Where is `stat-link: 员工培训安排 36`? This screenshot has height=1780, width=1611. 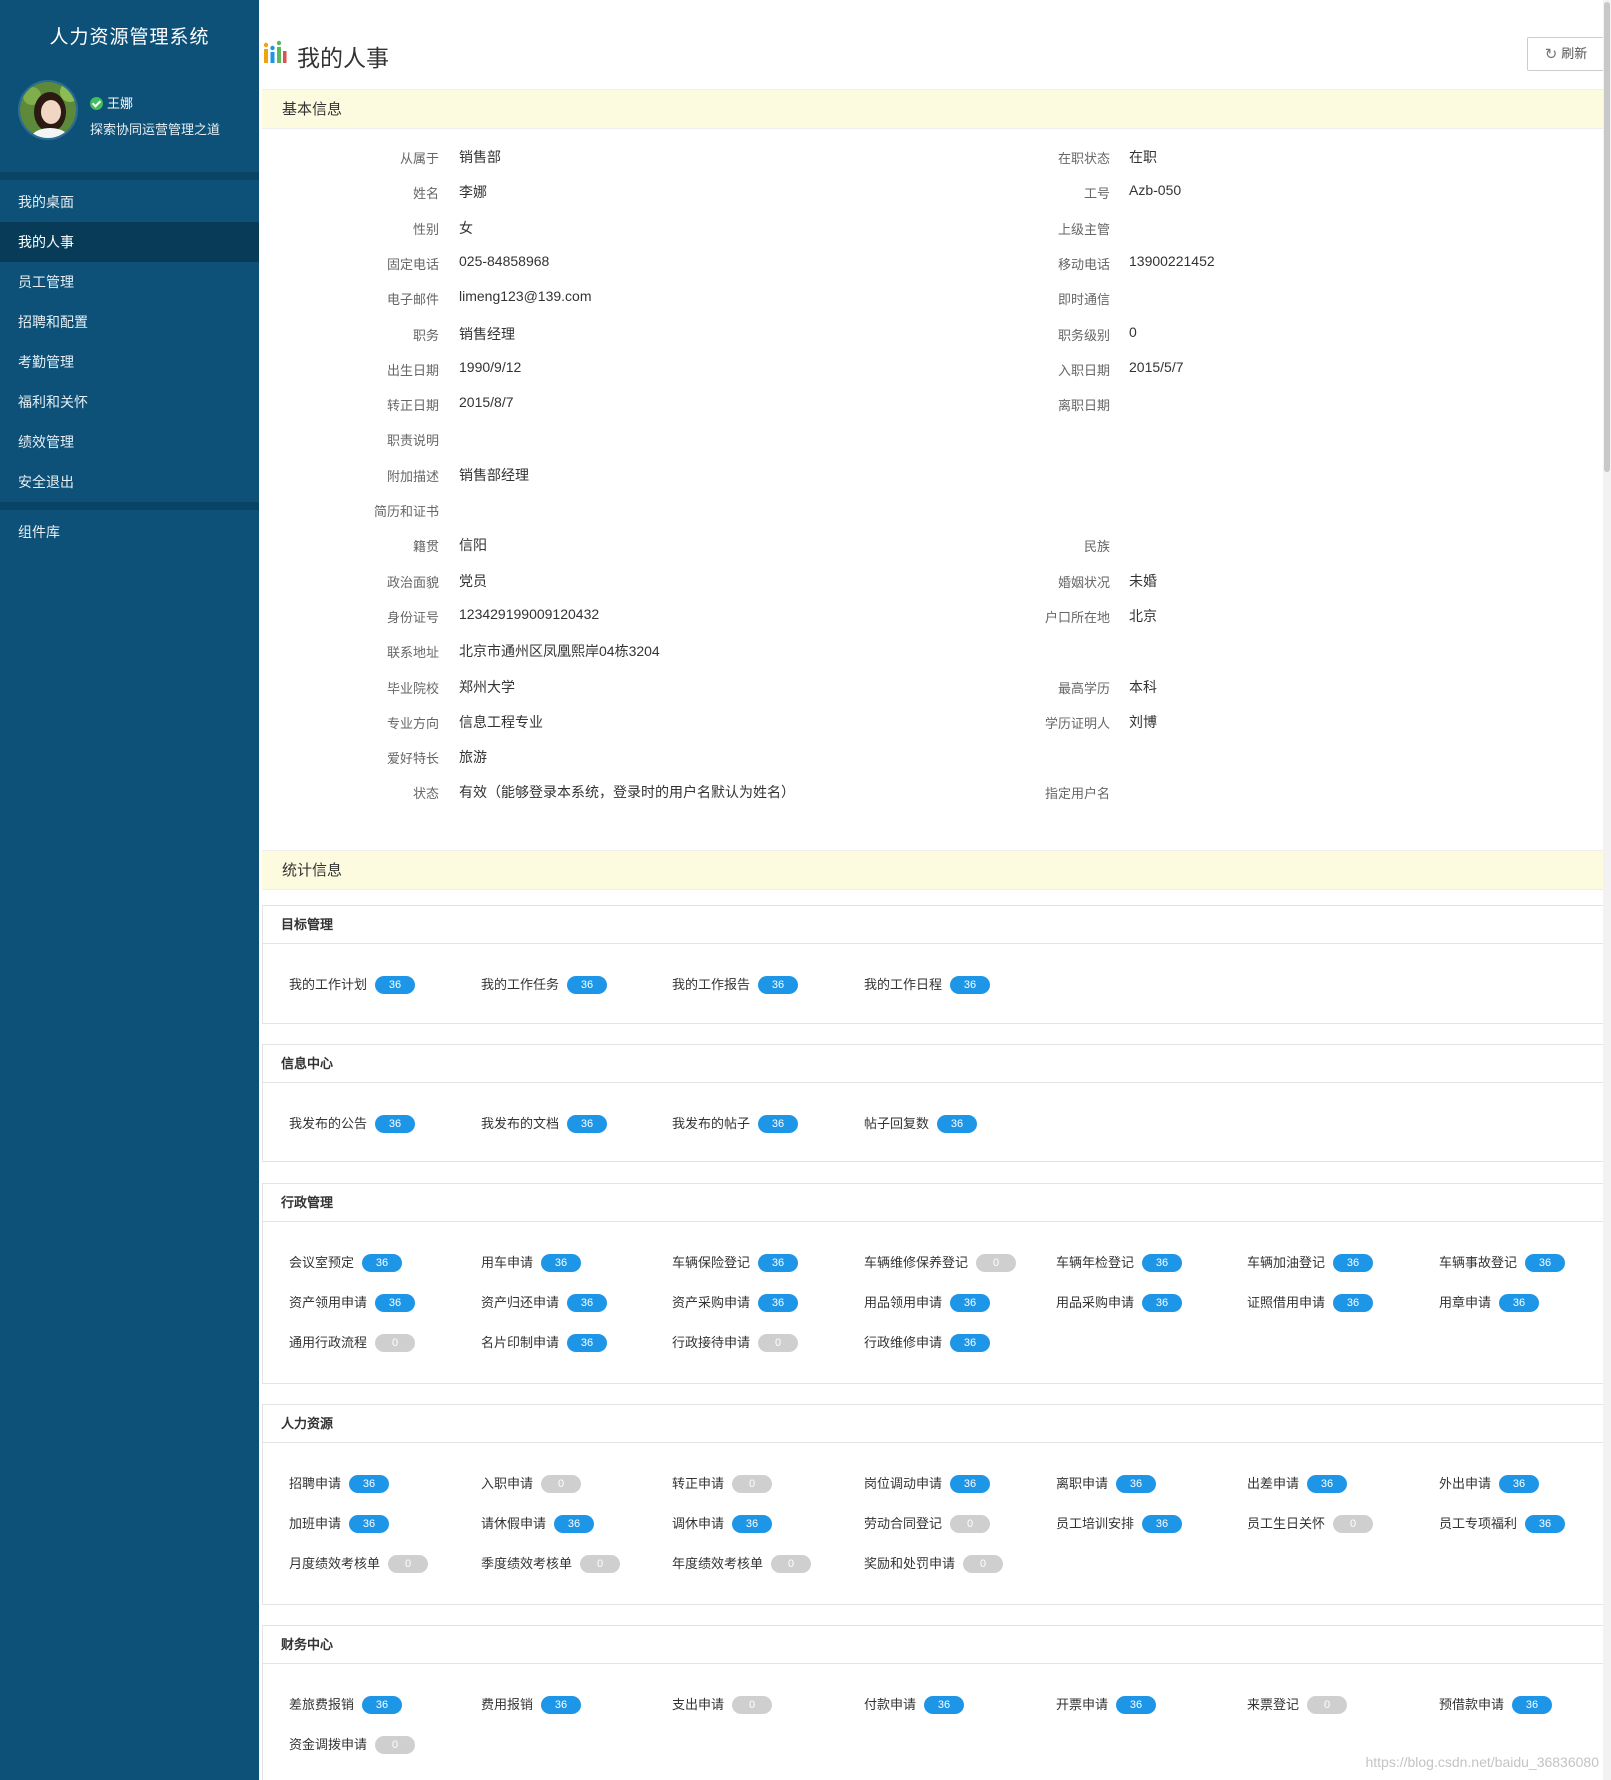 stat-link: 员工培训安排 36 is located at coordinates (1119, 1523).